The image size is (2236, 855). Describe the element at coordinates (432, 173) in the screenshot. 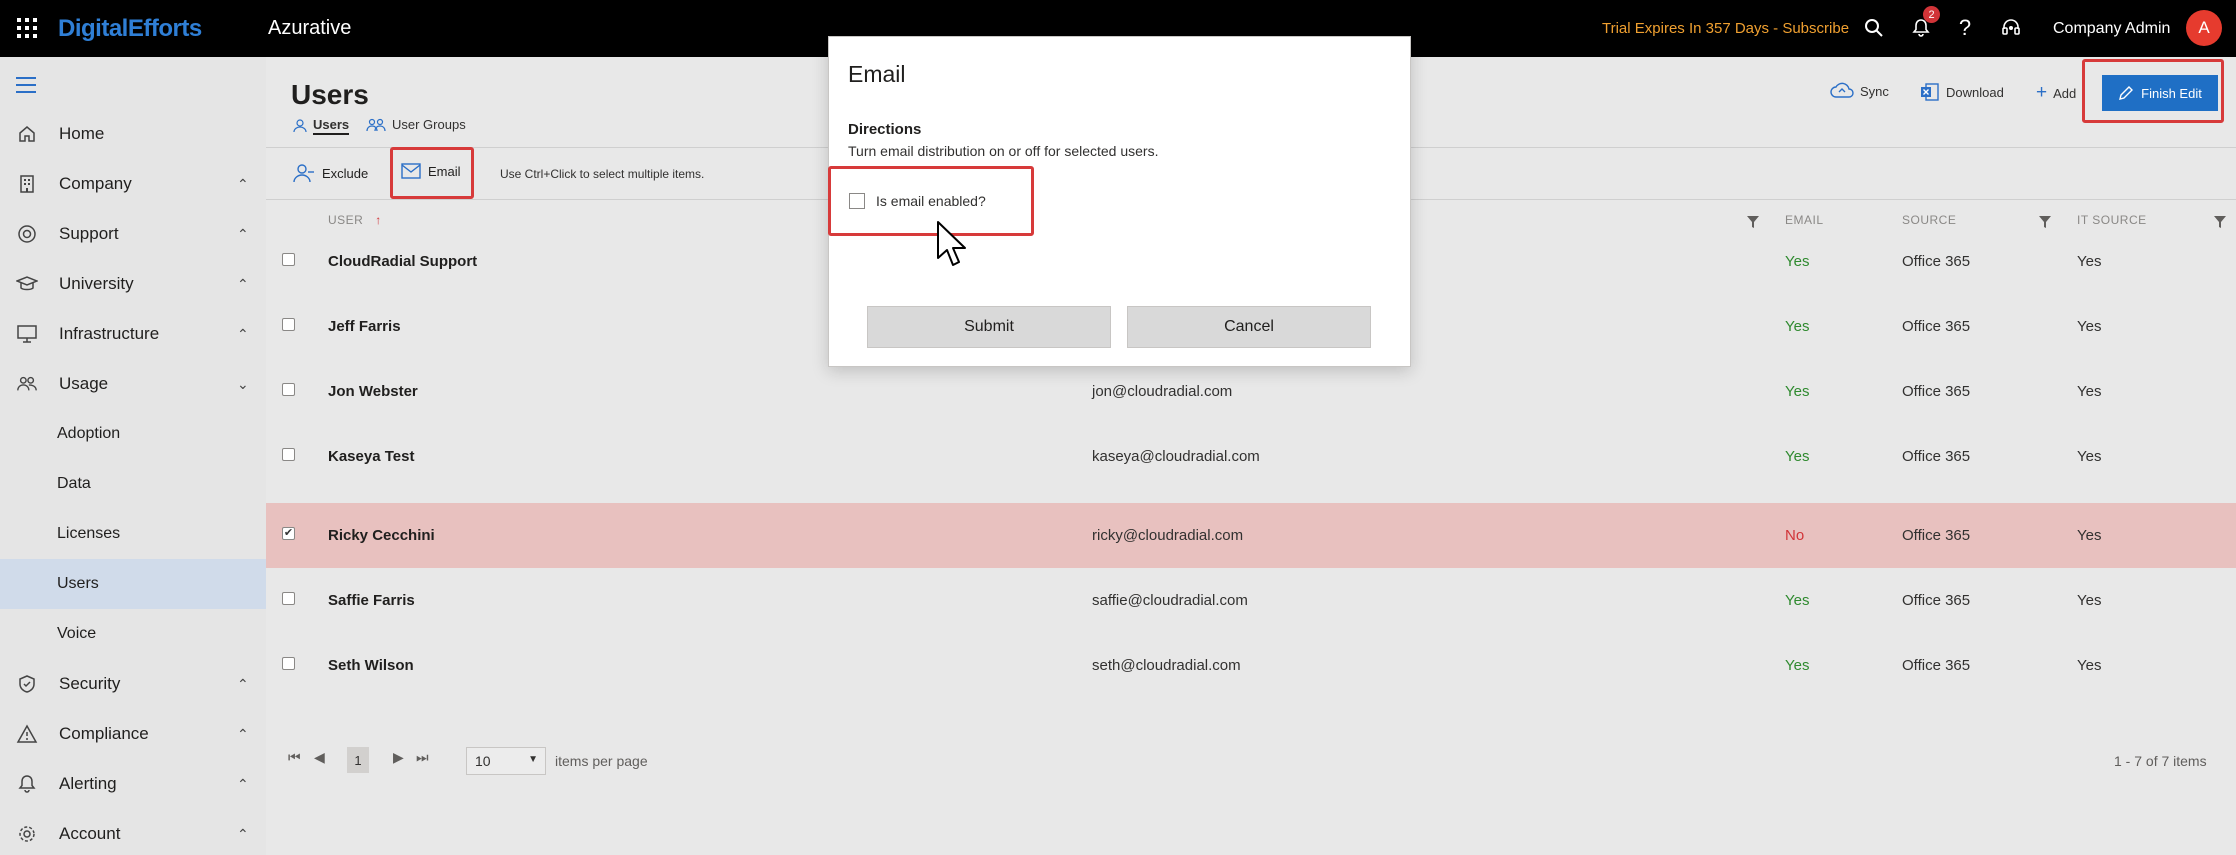

I see `highlight-email-button` at that location.